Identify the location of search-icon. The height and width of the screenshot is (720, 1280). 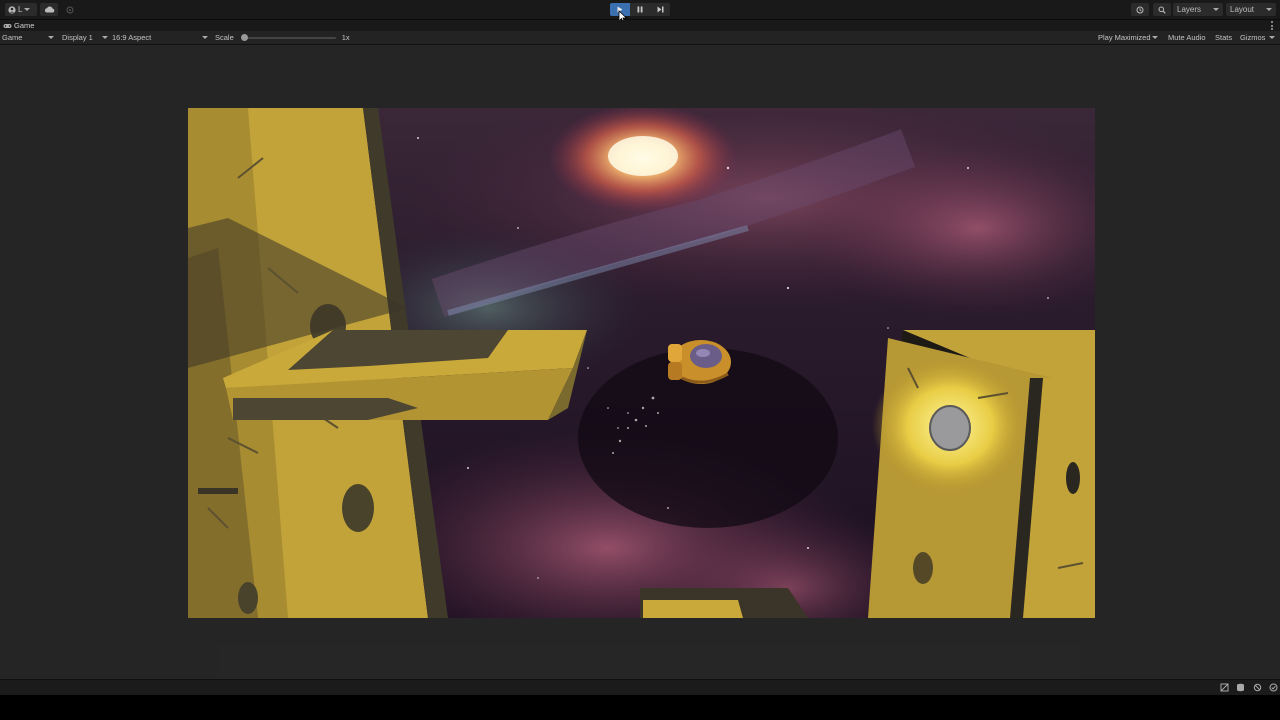
(1162, 10).